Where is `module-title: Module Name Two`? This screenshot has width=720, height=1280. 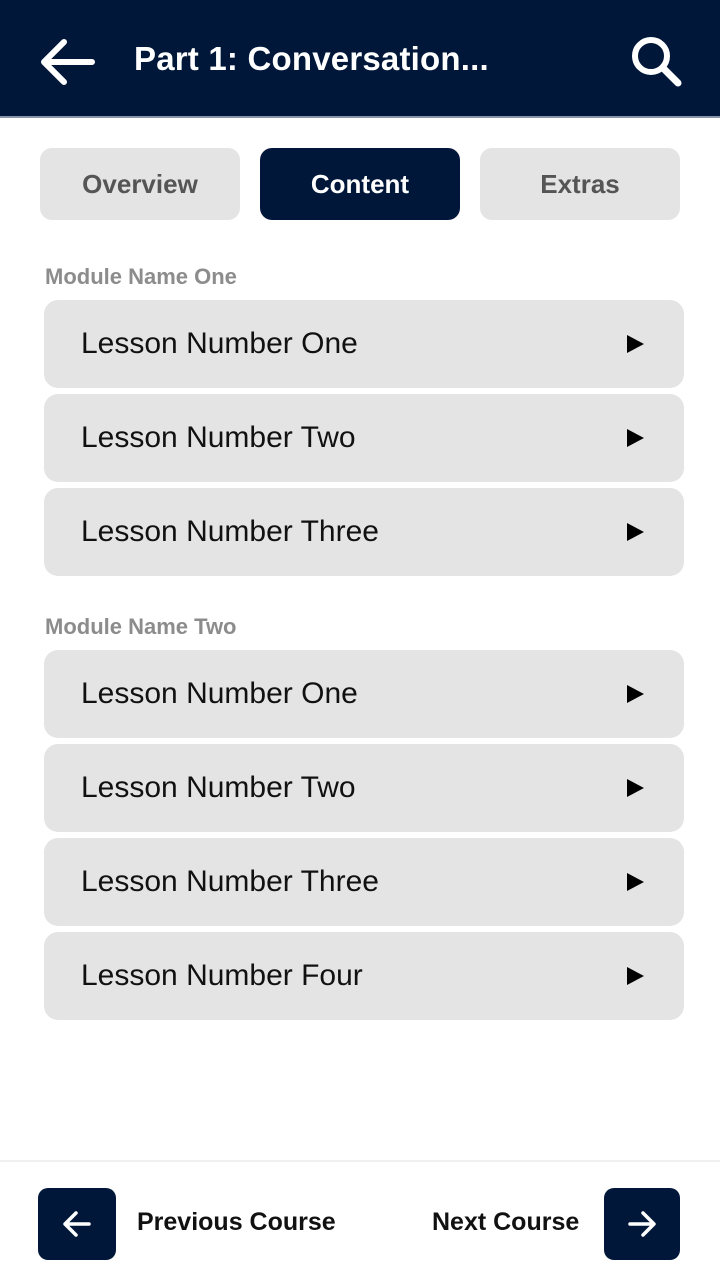
module-title: Module Name Two is located at coordinates (141, 626).